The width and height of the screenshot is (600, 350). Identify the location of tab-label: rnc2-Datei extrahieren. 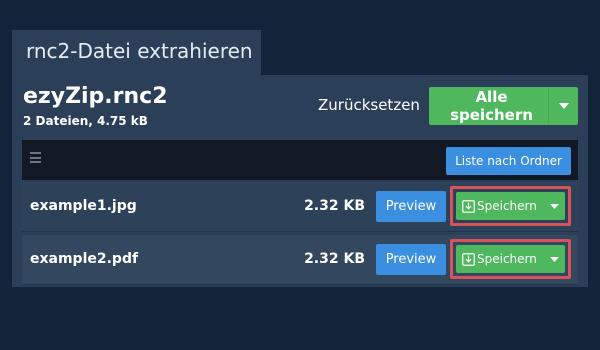
(139, 51).